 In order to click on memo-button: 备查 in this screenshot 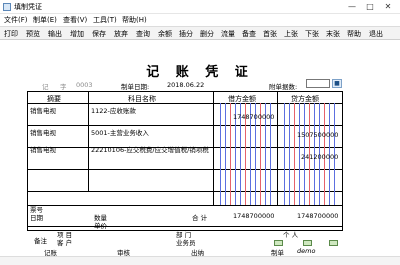, I will do `click(249, 34)`.